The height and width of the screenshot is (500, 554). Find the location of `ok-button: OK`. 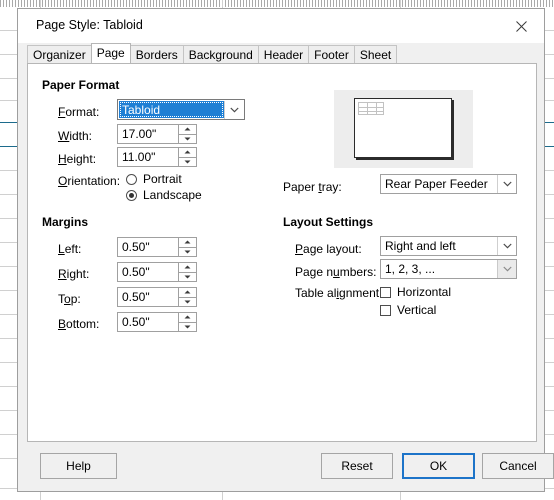

ok-button: OK is located at coordinates (438, 466).